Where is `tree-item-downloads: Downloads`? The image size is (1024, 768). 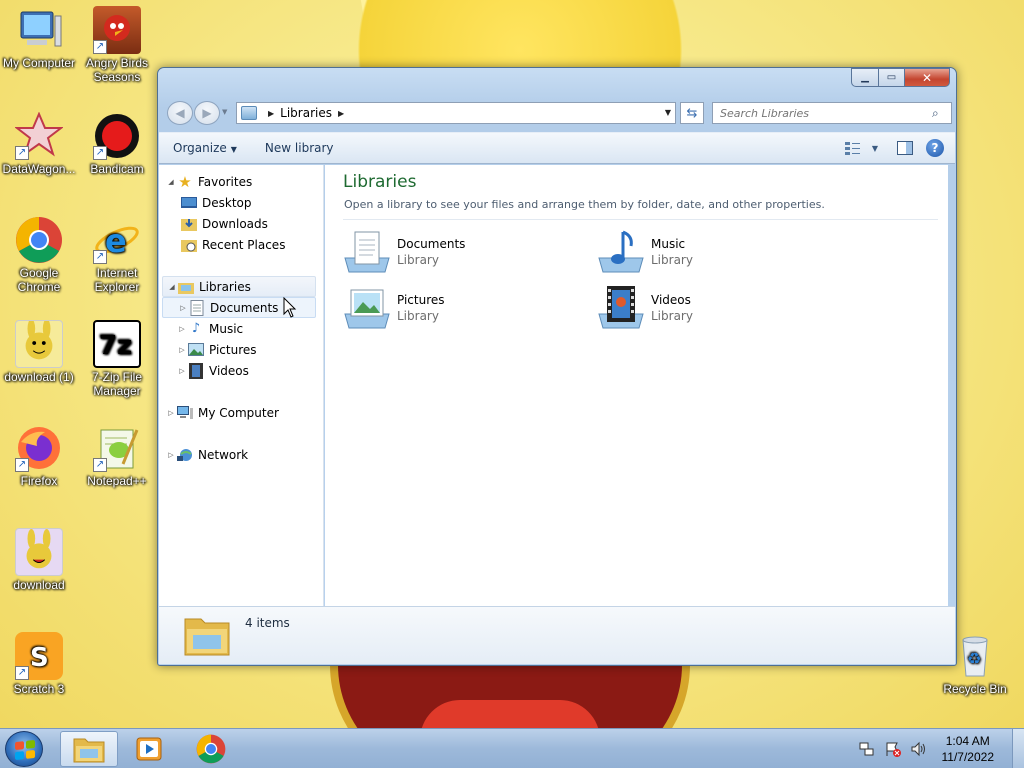 tree-item-downloads: Downloads is located at coordinates (250, 223).